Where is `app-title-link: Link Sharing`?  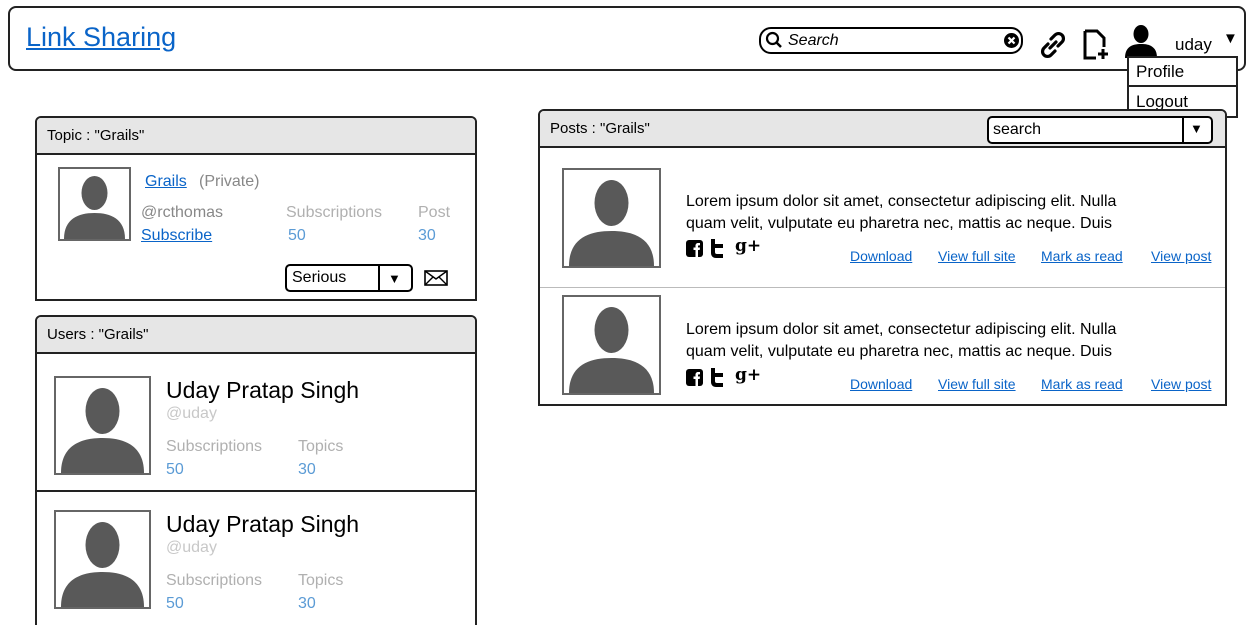
app-title-link: Link Sharing is located at coordinates (101, 37).